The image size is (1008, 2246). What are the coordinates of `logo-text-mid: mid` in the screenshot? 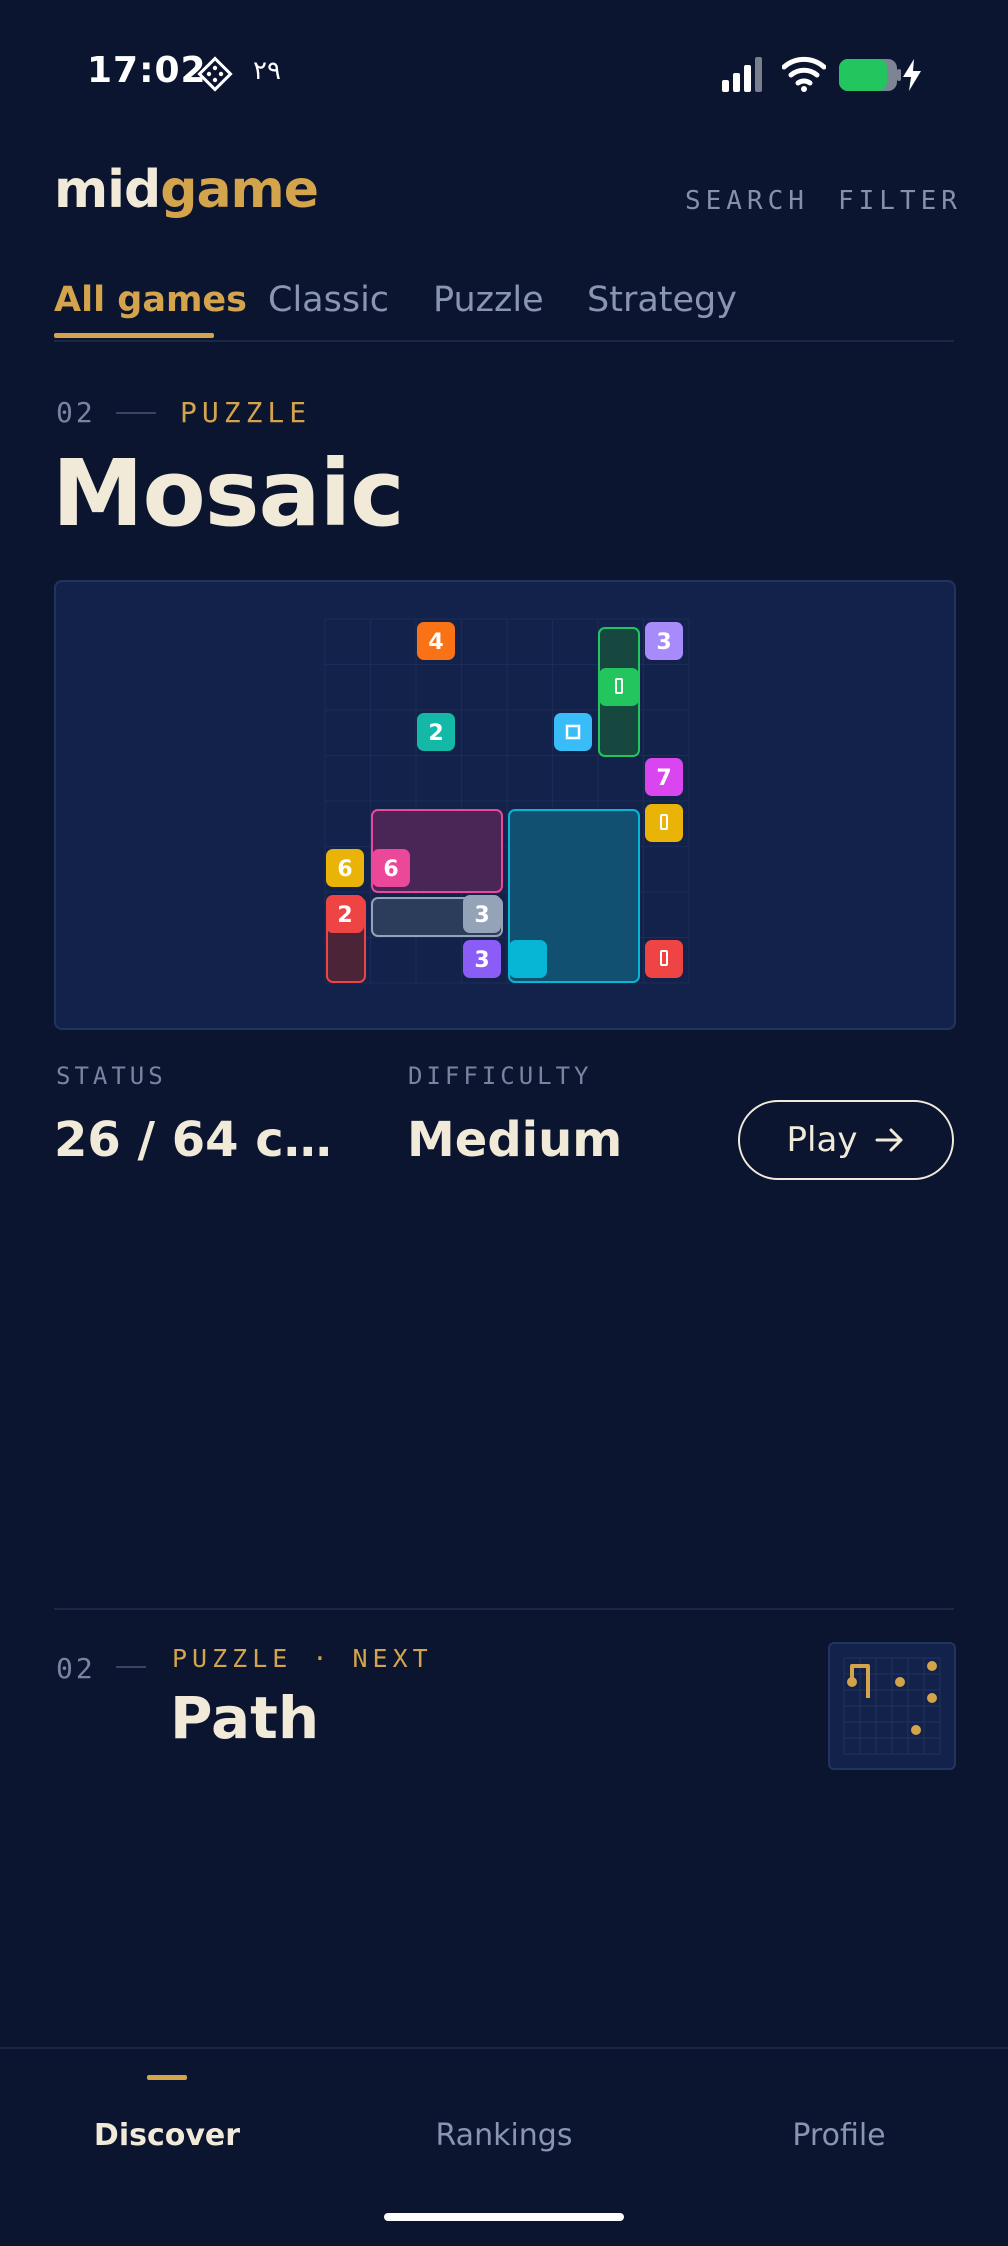 It's located at (107, 190).